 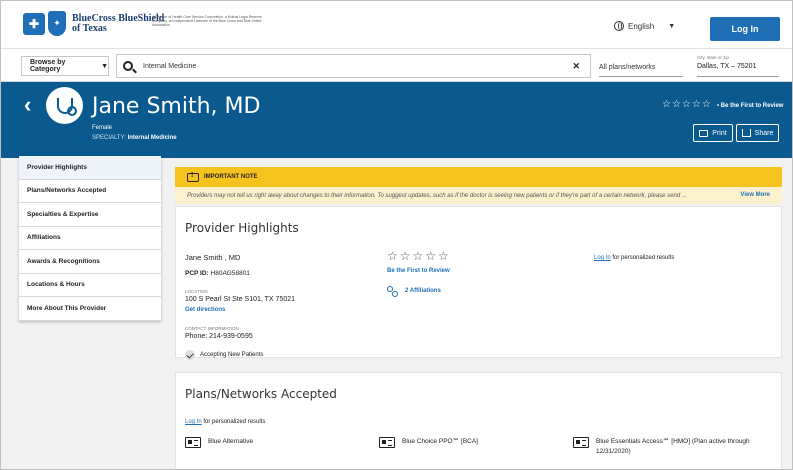 What do you see at coordinates (118, 24) in the screenshot?
I see `brand-name: BlueCross BlueShield of Texas` at bounding box center [118, 24].